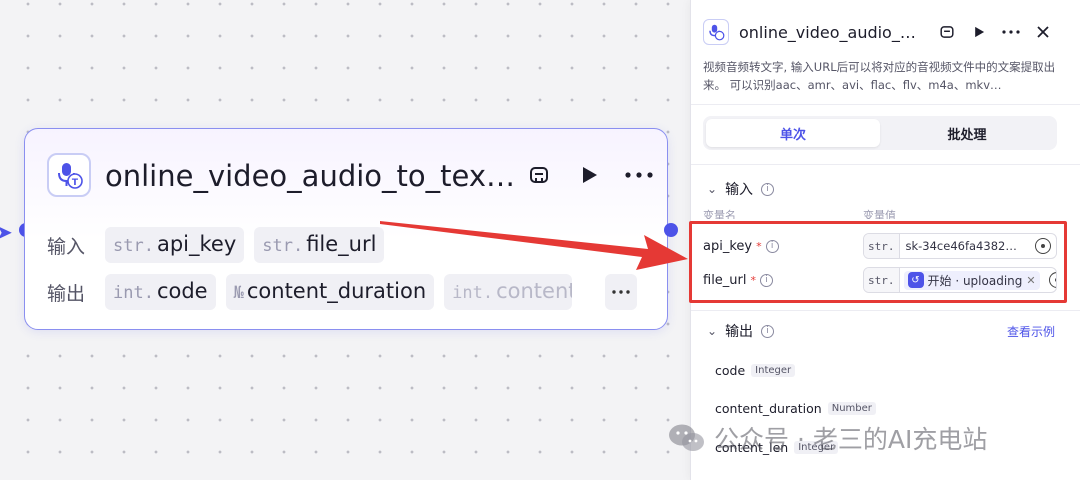  What do you see at coordinates (967, 133) in the screenshot?
I see `tab-batch: 批处理` at bounding box center [967, 133].